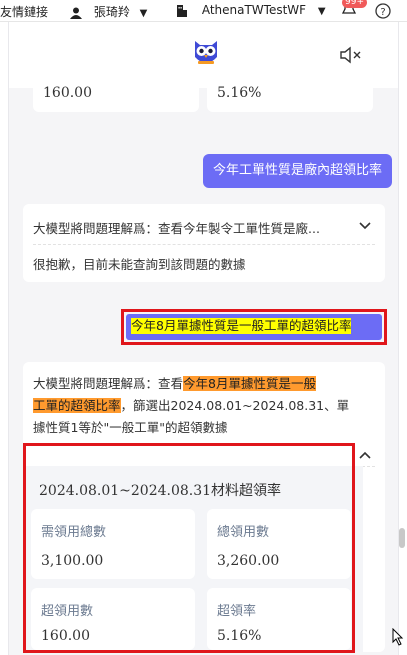 Image resolution: width=407 pixels, height=655 pixels. I want to click on help-icon: ?, so click(383, 11).